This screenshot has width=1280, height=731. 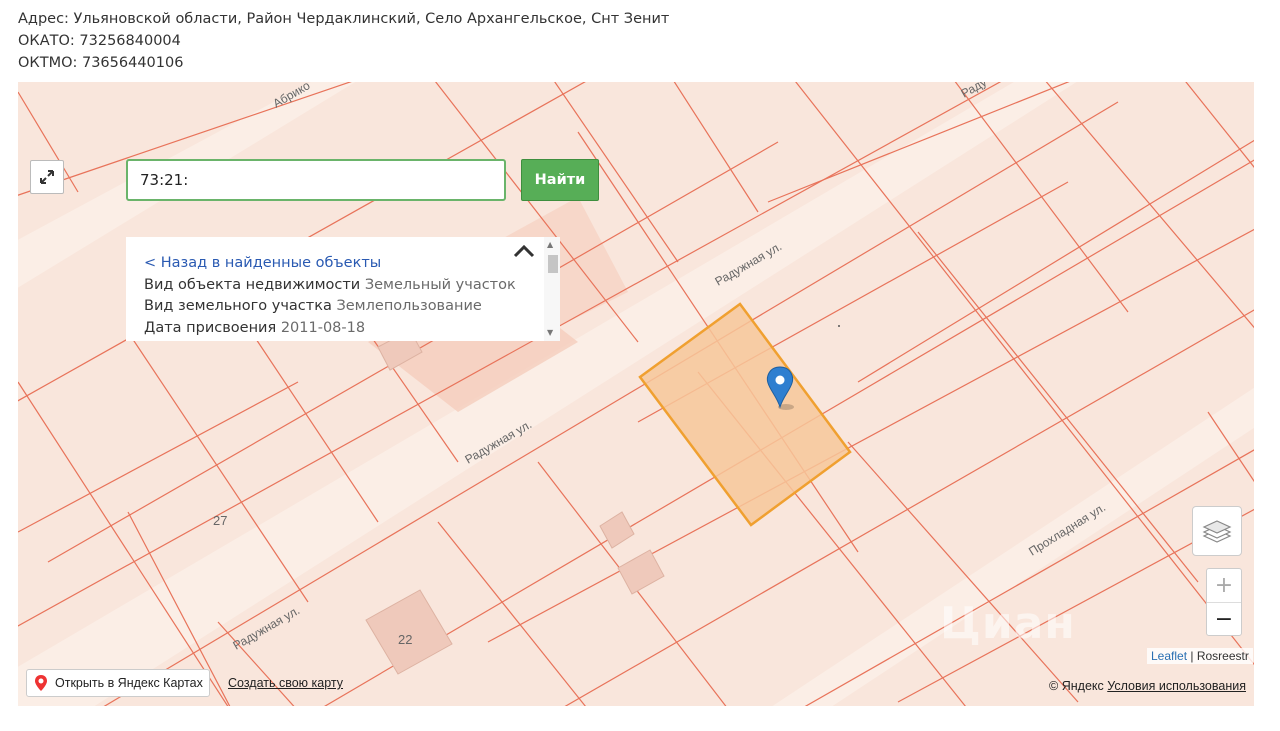 I want to click on create-map-link: Создать свою карту, so click(x=285, y=683).